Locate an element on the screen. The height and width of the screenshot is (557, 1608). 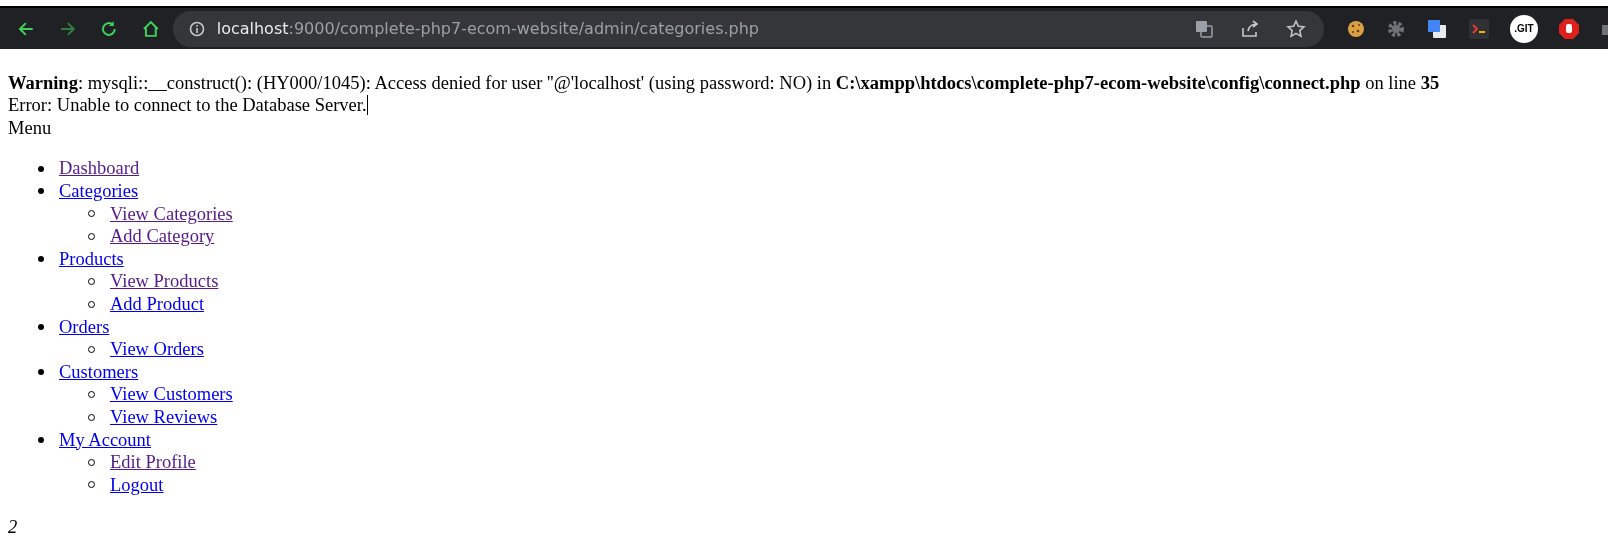
menu-link: Categories is located at coordinates (99, 191).